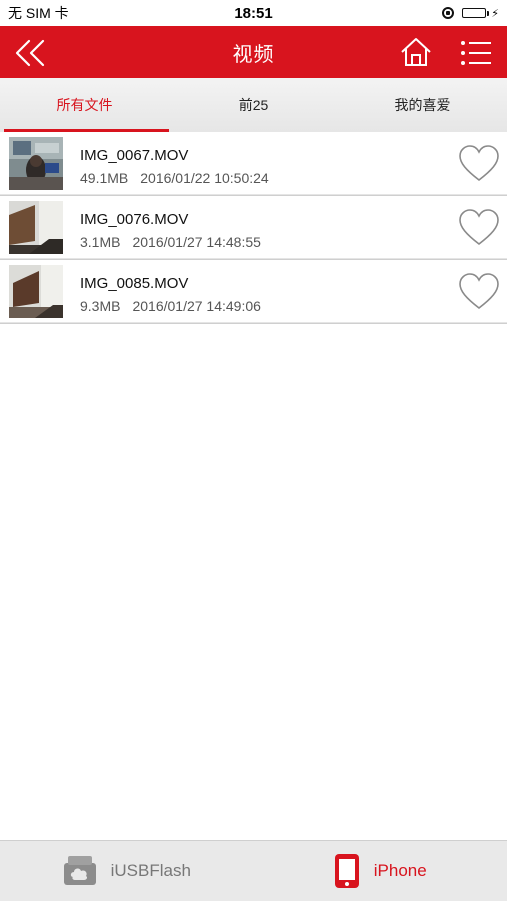 The width and height of the screenshot is (507, 901). Describe the element at coordinates (100, 242) in the screenshot. I see `file-size: 3.1MB` at that location.